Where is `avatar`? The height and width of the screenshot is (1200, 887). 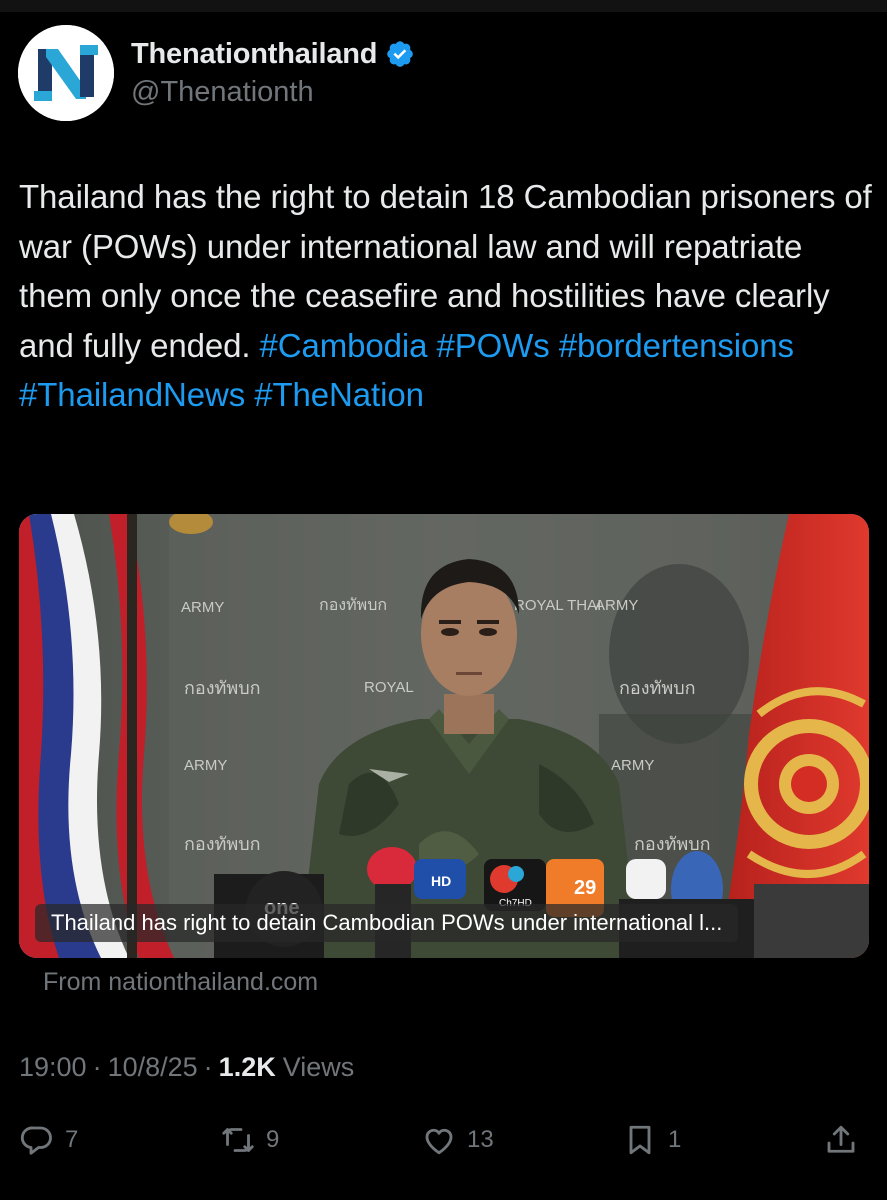
avatar is located at coordinates (66, 73).